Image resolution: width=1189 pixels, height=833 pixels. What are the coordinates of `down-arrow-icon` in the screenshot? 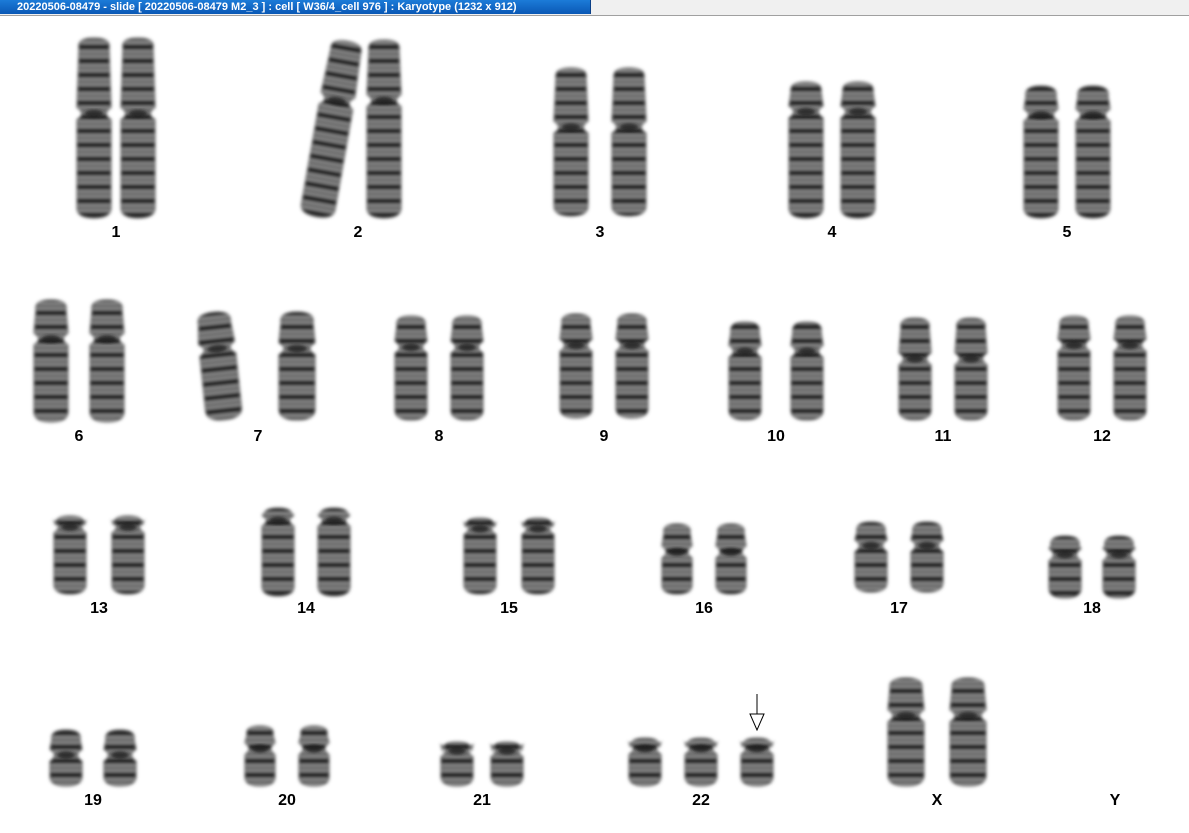 It's located at (757, 713).